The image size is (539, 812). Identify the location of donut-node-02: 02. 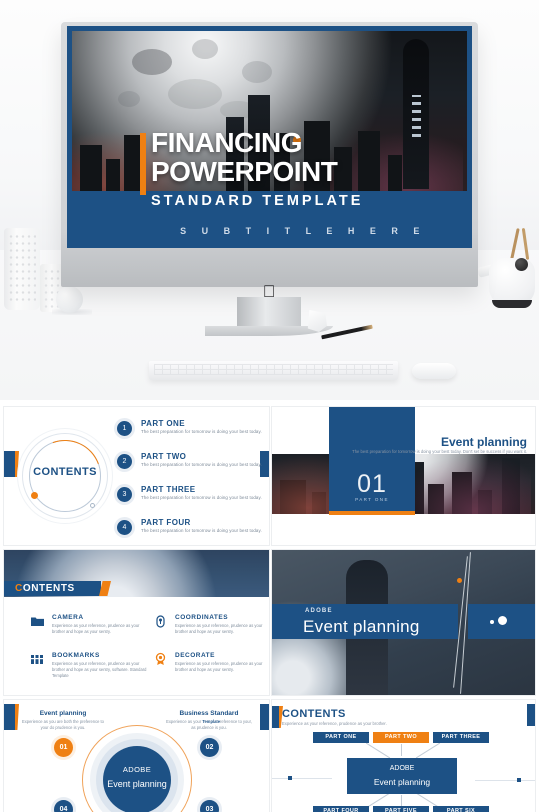
(209, 747).